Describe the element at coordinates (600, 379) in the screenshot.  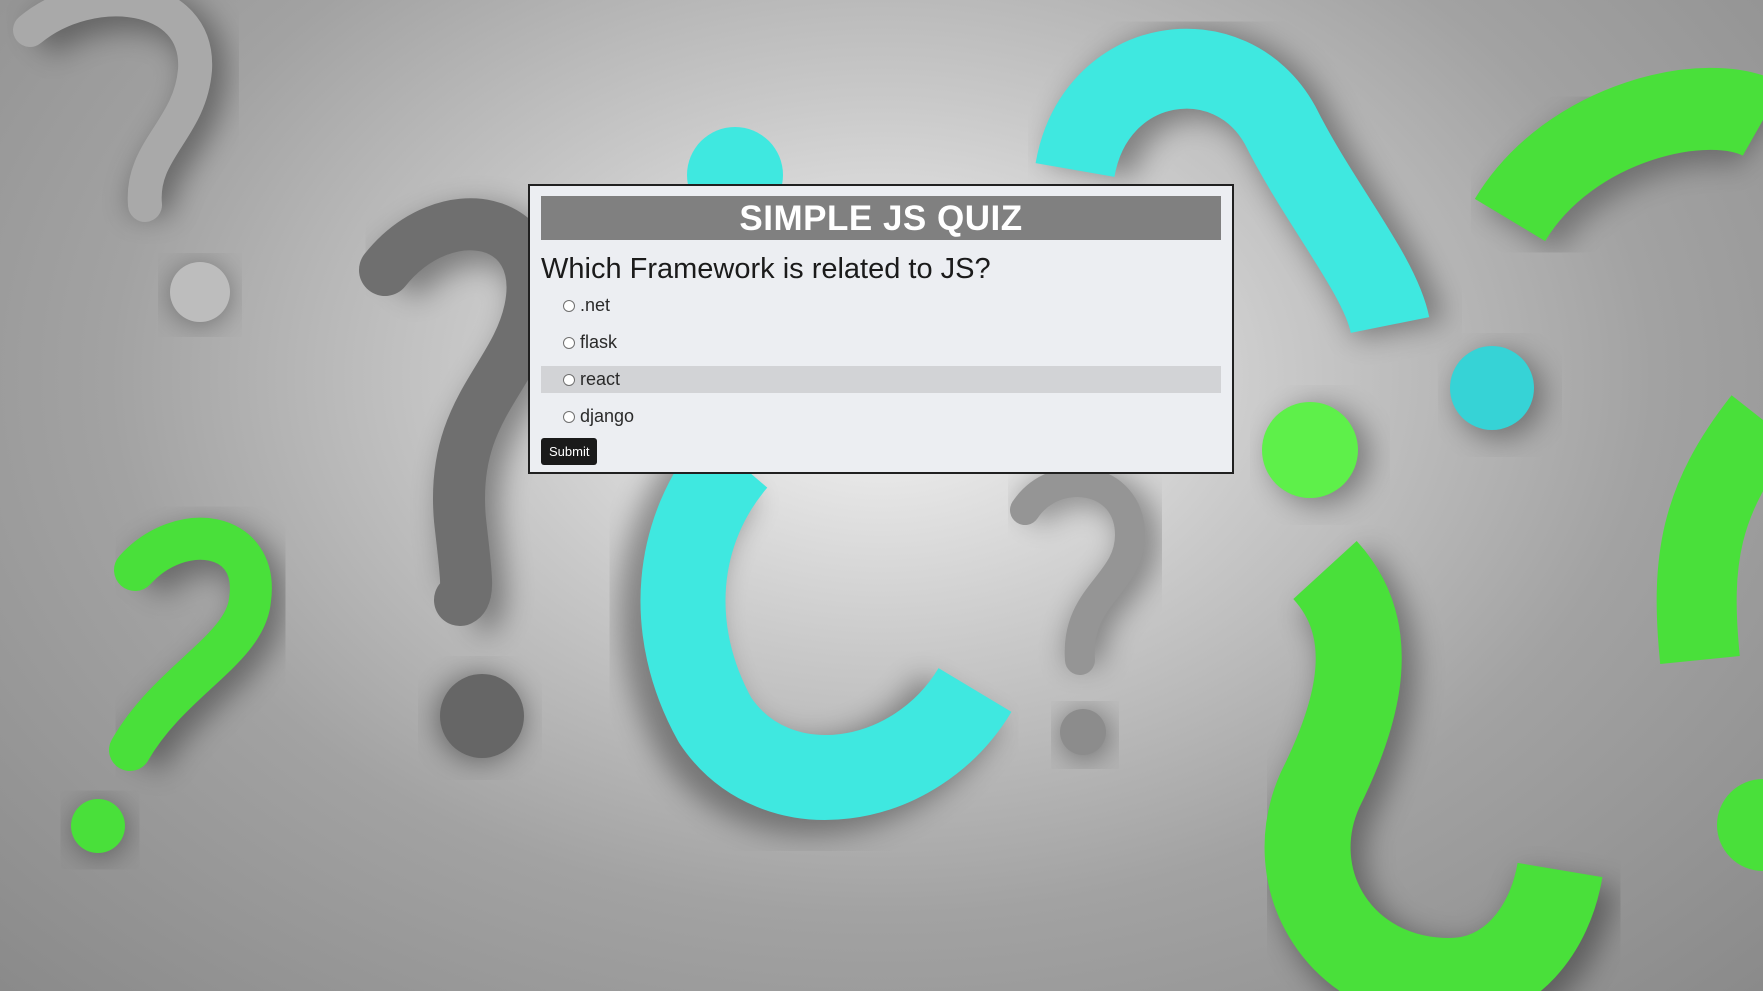
I see `answer-label: react` at that location.